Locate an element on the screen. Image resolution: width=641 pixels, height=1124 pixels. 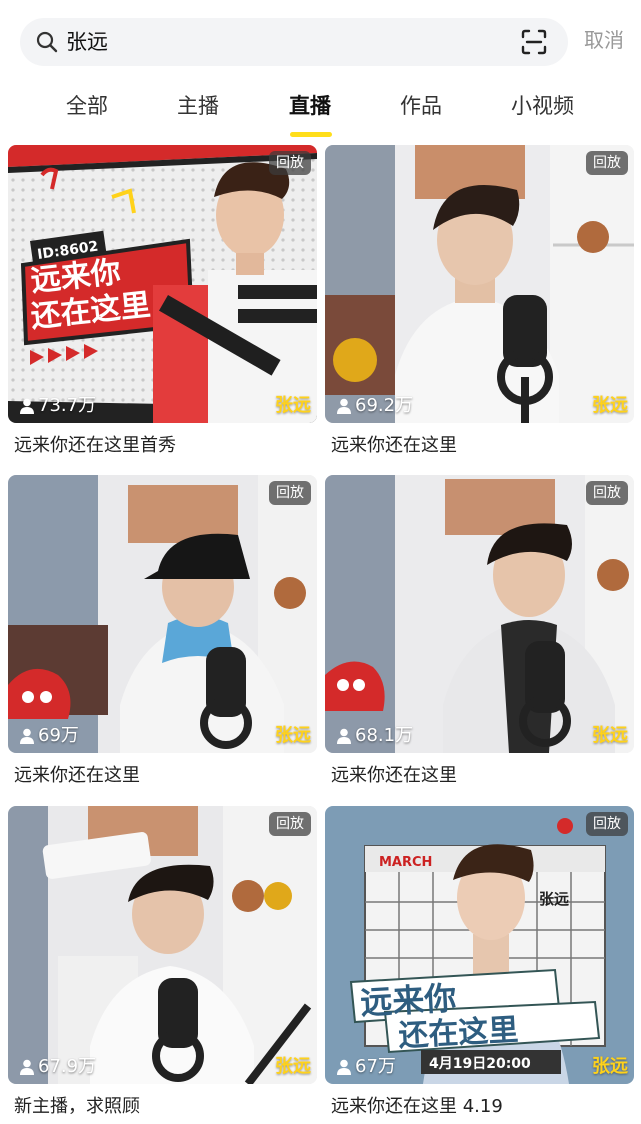
video-title: 远来你还在这里 4.19 is located at coordinates (417, 1107).